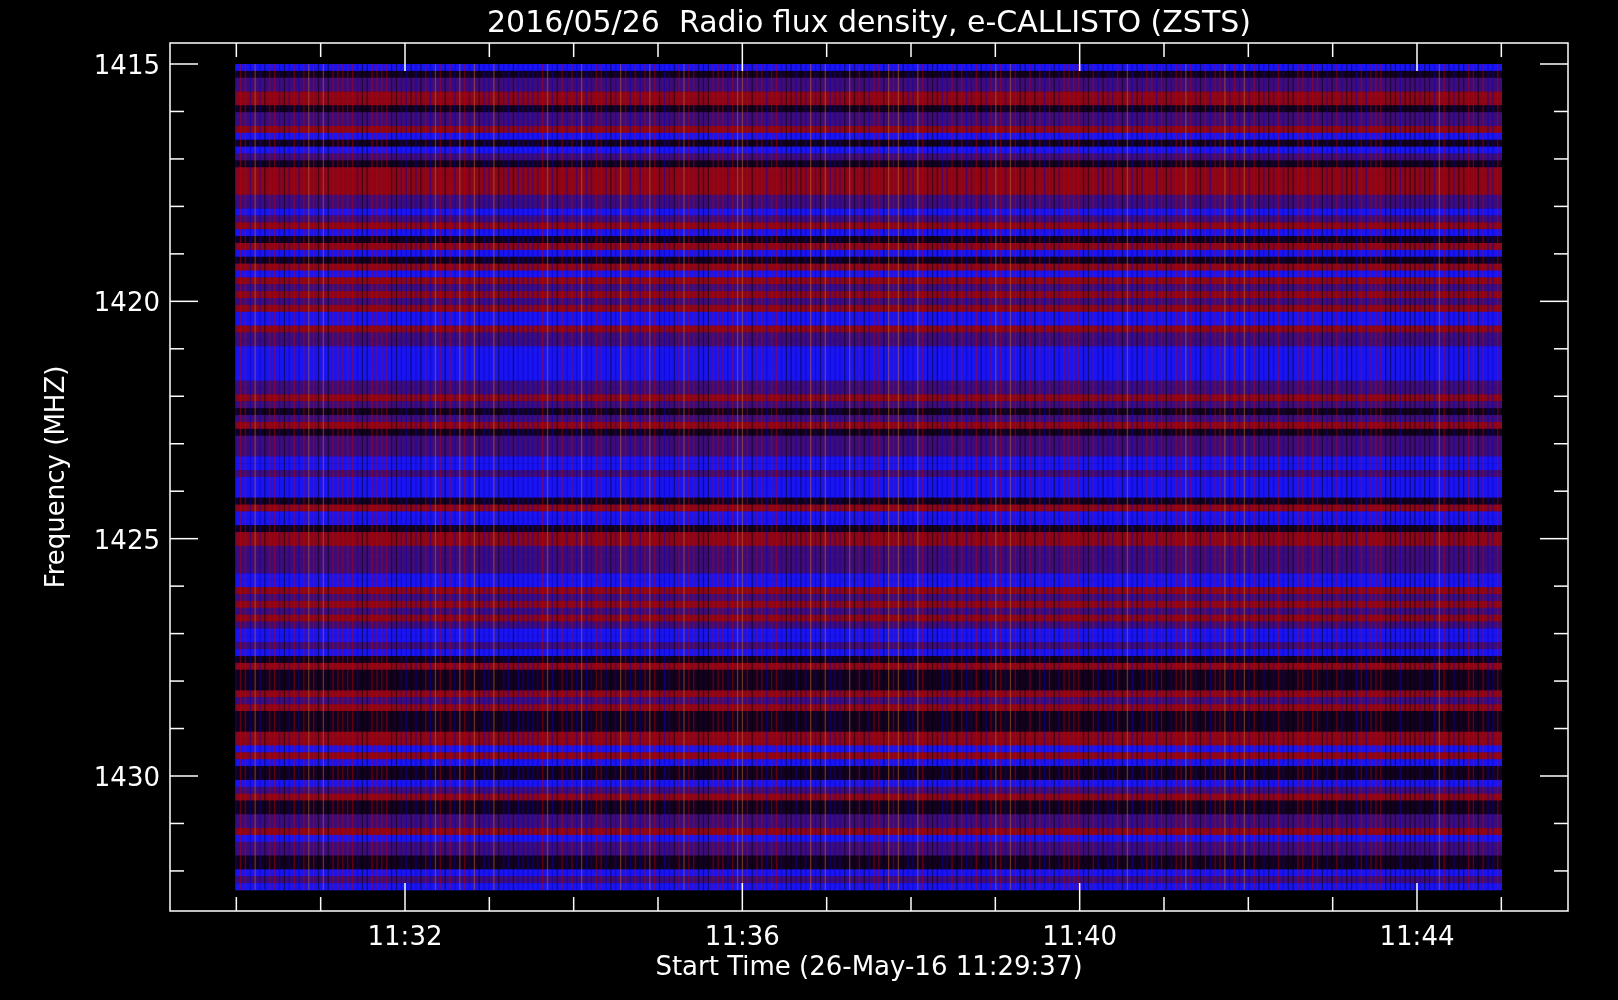  I want to click on plot-title: 2016/05/26 Radio flux density, e-CALLISTO (ZSTS), so click(869, 21).